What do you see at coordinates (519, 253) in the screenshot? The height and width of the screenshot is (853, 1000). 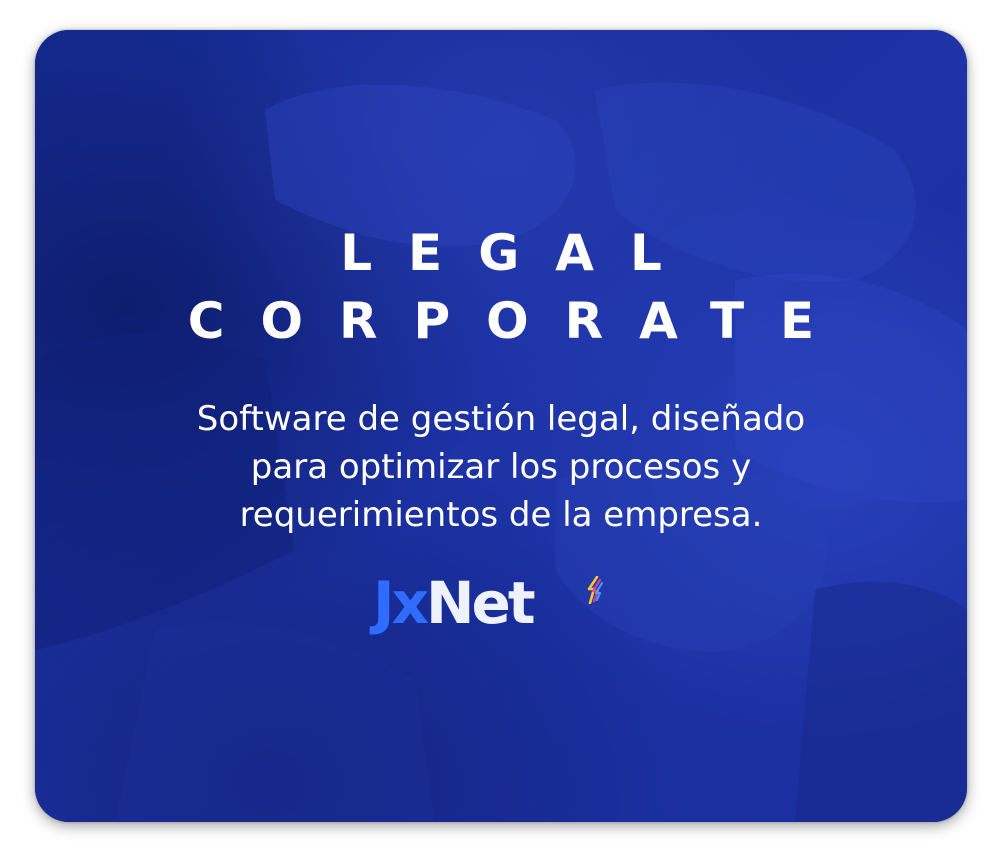 I see `title-line-legal: LEGAL` at bounding box center [519, 253].